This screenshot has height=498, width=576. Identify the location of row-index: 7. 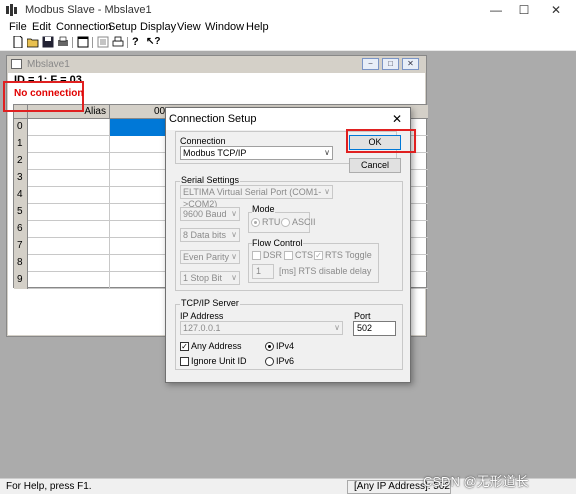
(21, 246).